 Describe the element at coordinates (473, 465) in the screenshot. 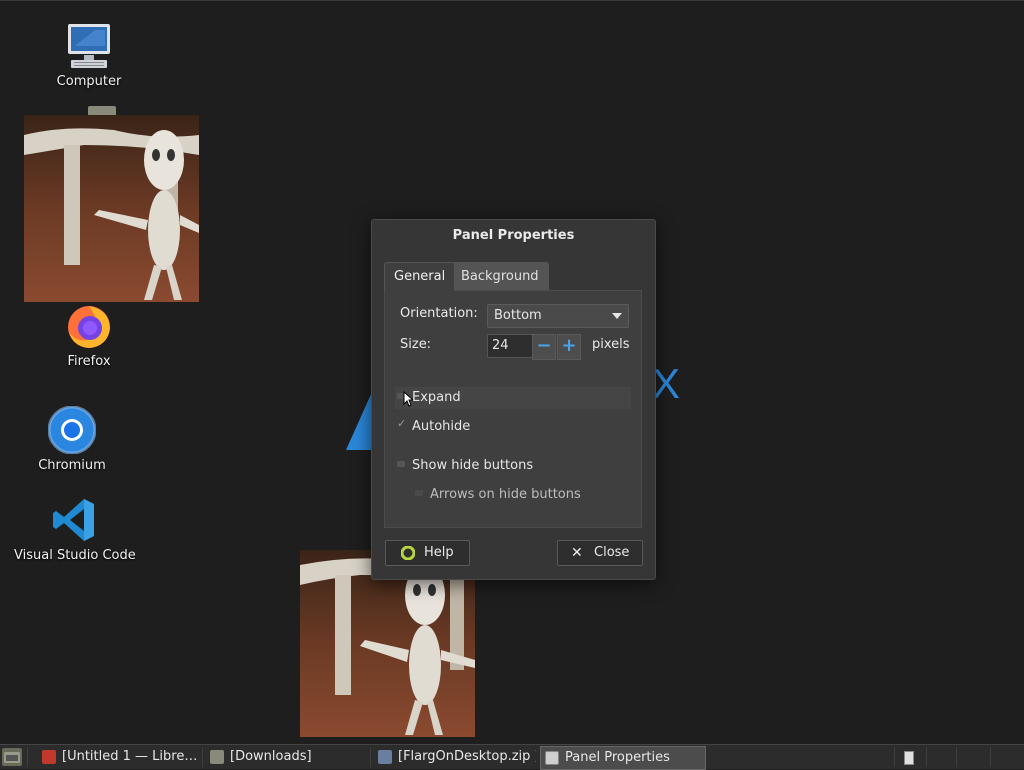

I see `checkbox-label: Show hide buttons` at that location.